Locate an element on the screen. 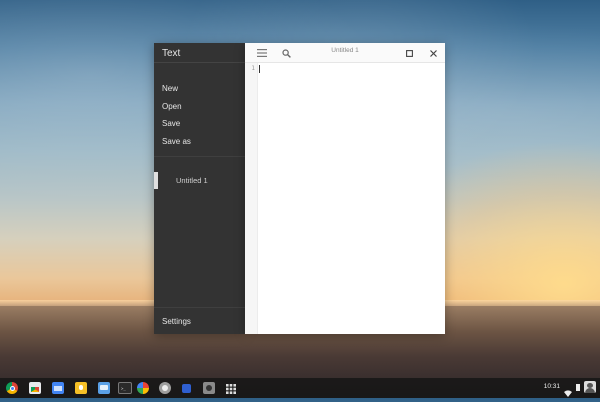 The height and width of the screenshot is (402, 600). open-file-label: Untitled 1 is located at coordinates (192, 180).